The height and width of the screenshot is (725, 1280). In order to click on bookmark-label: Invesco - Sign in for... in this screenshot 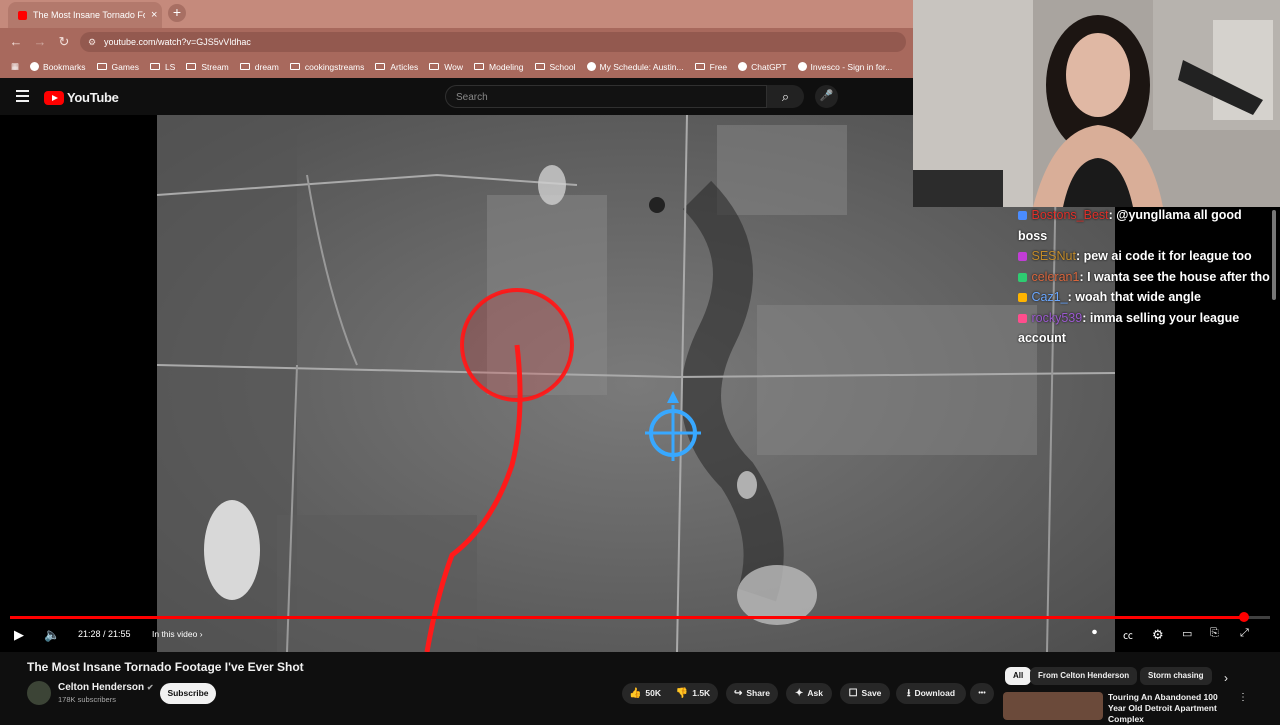, I will do `click(851, 66)`.